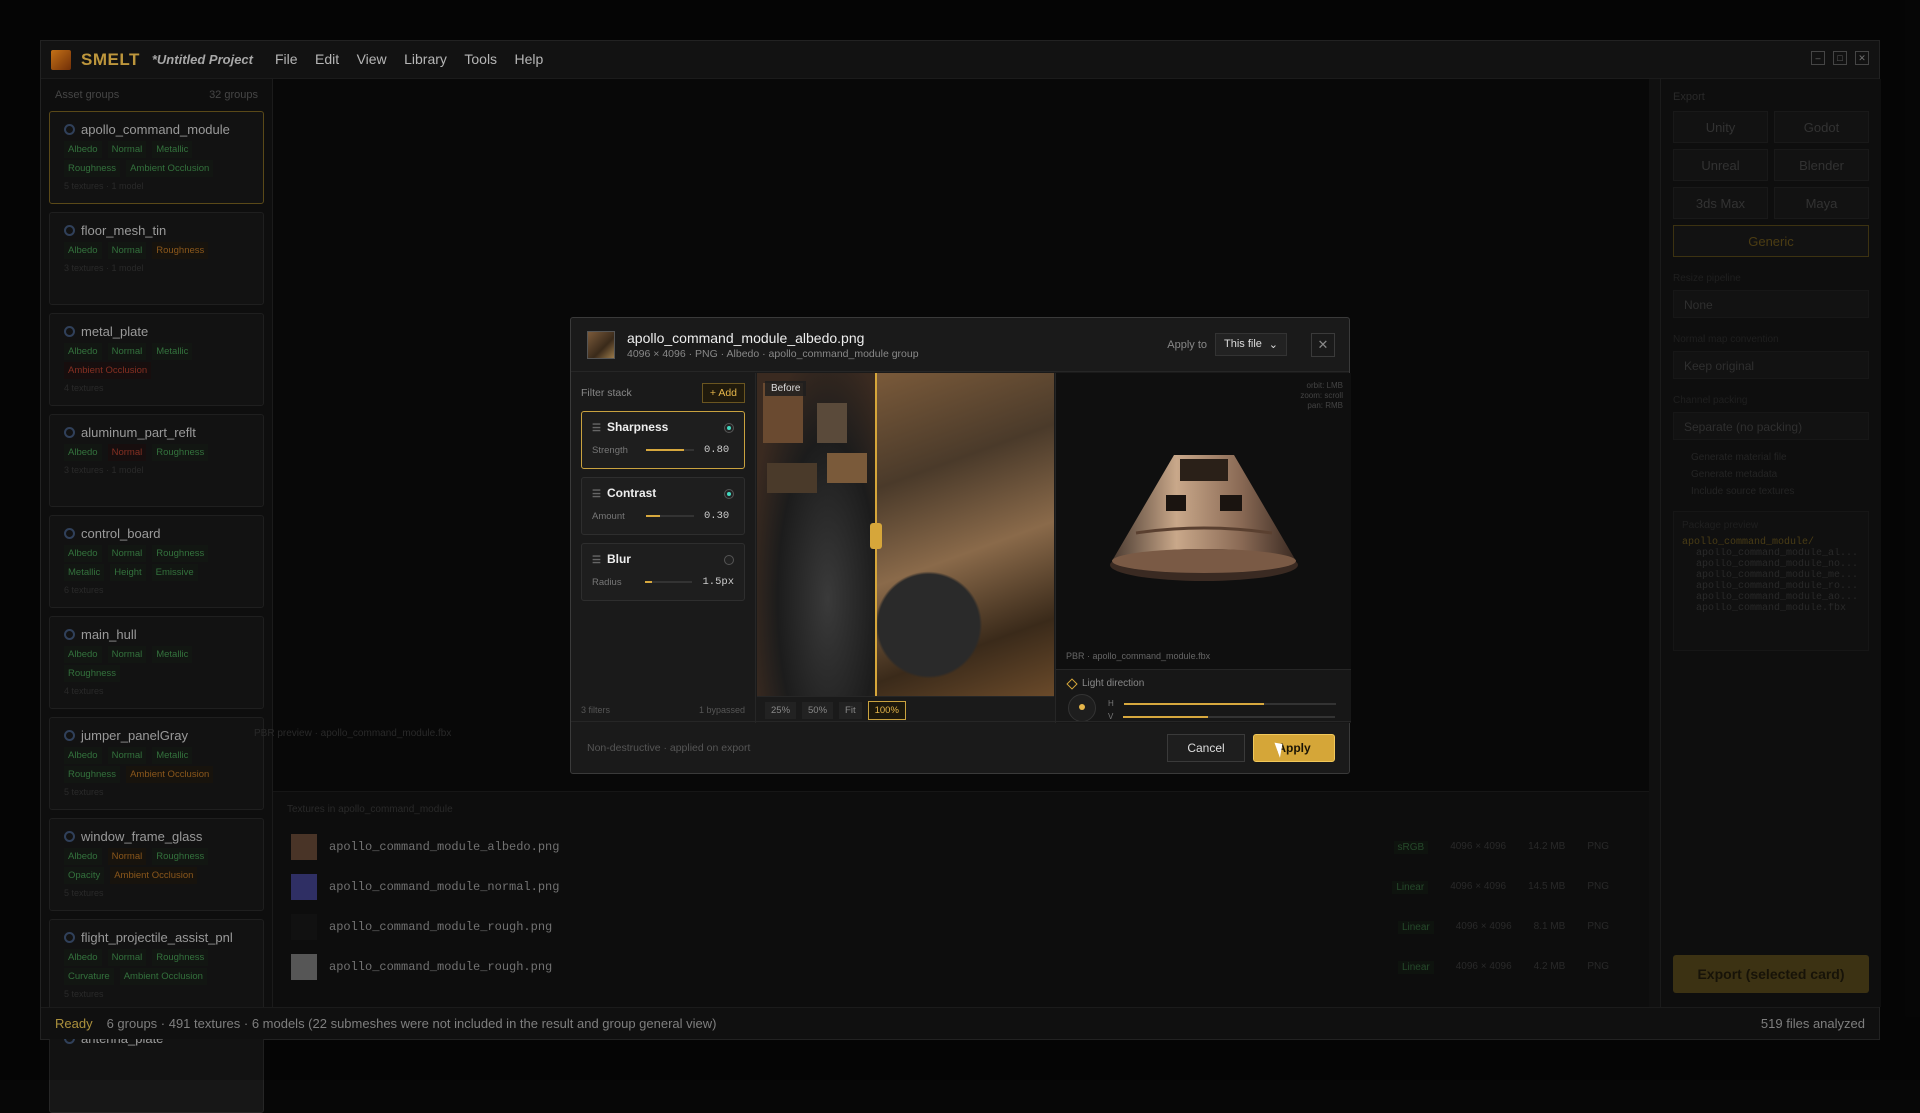 This screenshot has width=1920, height=1113. I want to click on light-v-slider, so click(1229, 716).